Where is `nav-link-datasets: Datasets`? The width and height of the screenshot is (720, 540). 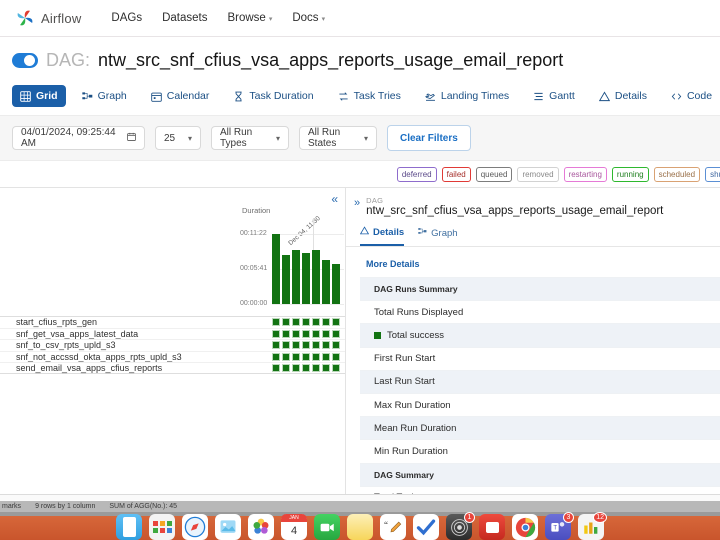 nav-link-datasets: Datasets is located at coordinates (184, 18).